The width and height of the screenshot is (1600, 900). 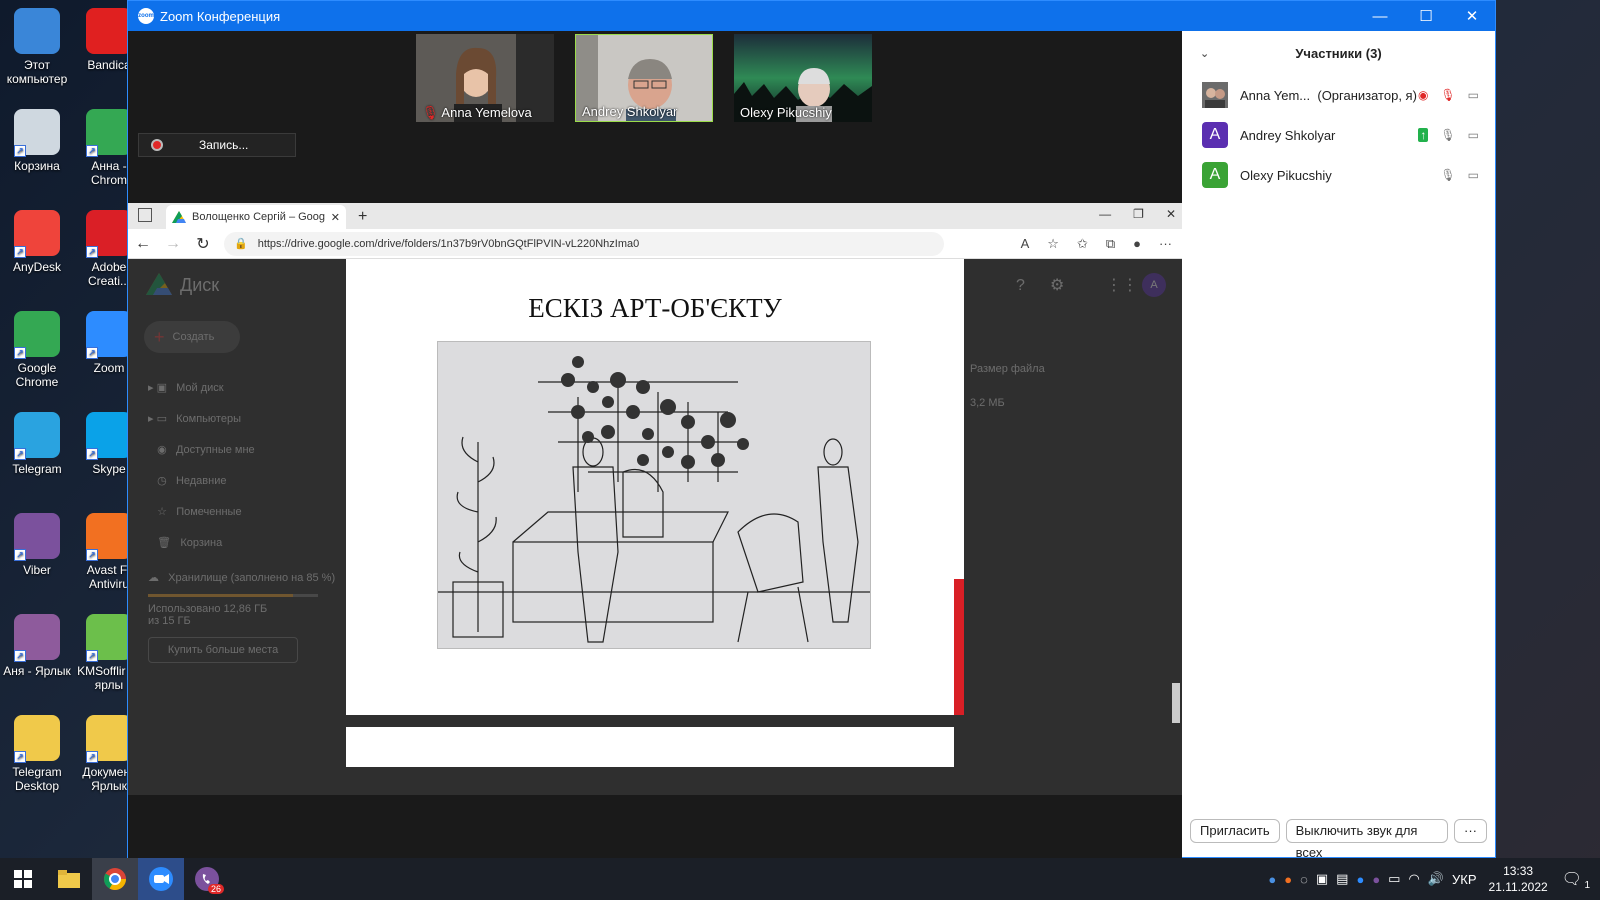 I want to click on tab-actions-icon, so click(x=145, y=215).